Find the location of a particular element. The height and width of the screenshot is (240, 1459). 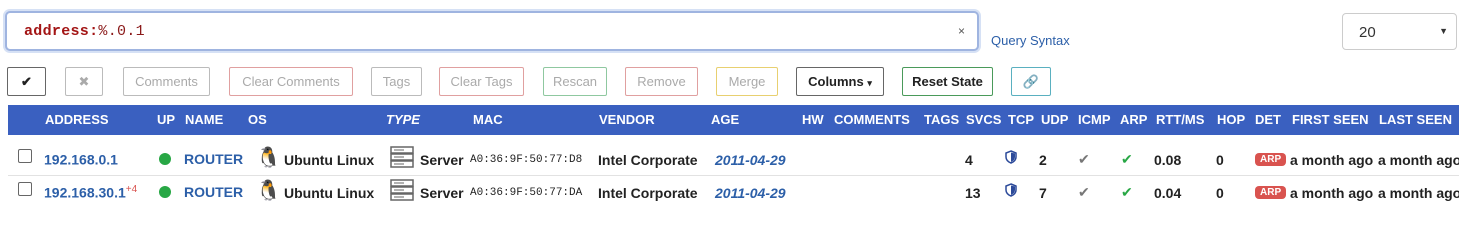

udp-value: 2 is located at coordinates (1043, 160).